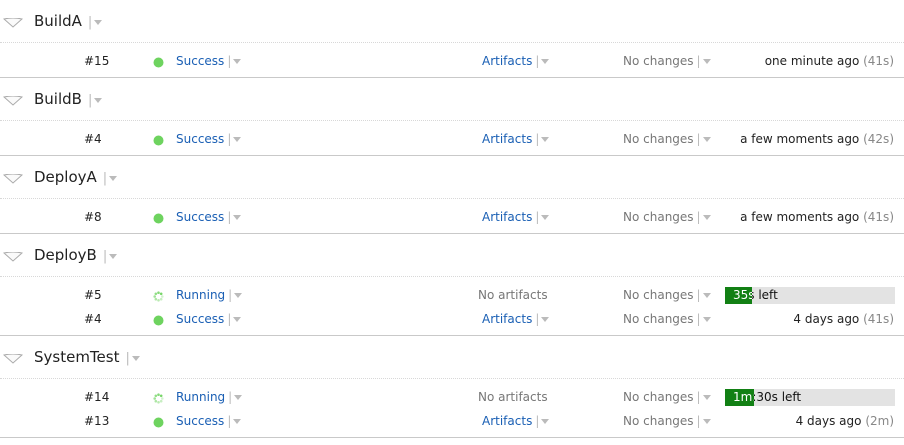 This screenshot has width=904, height=445. I want to click on build-type-name: DeployB, so click(65, 255).